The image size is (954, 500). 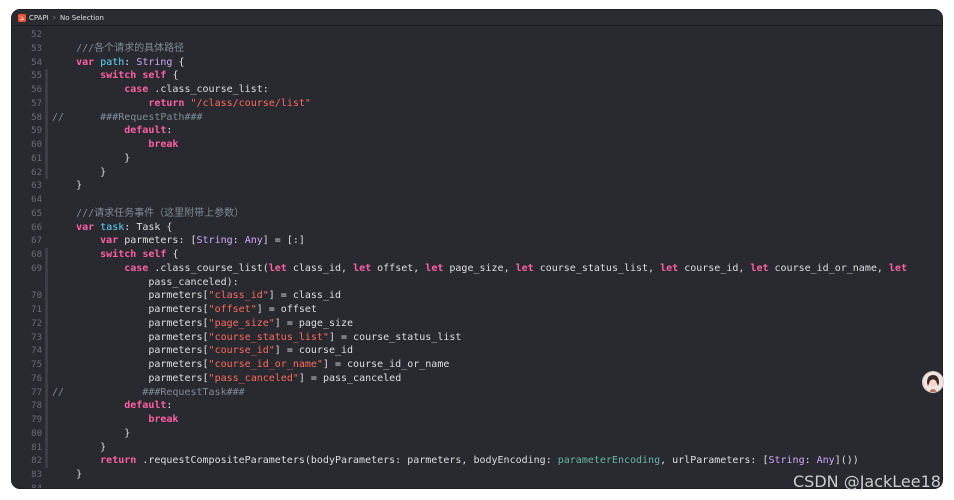 What do you see at coordinates (36, 227) in the screenshot?
I see `line-number: 66` at bounding box center [36, 227].